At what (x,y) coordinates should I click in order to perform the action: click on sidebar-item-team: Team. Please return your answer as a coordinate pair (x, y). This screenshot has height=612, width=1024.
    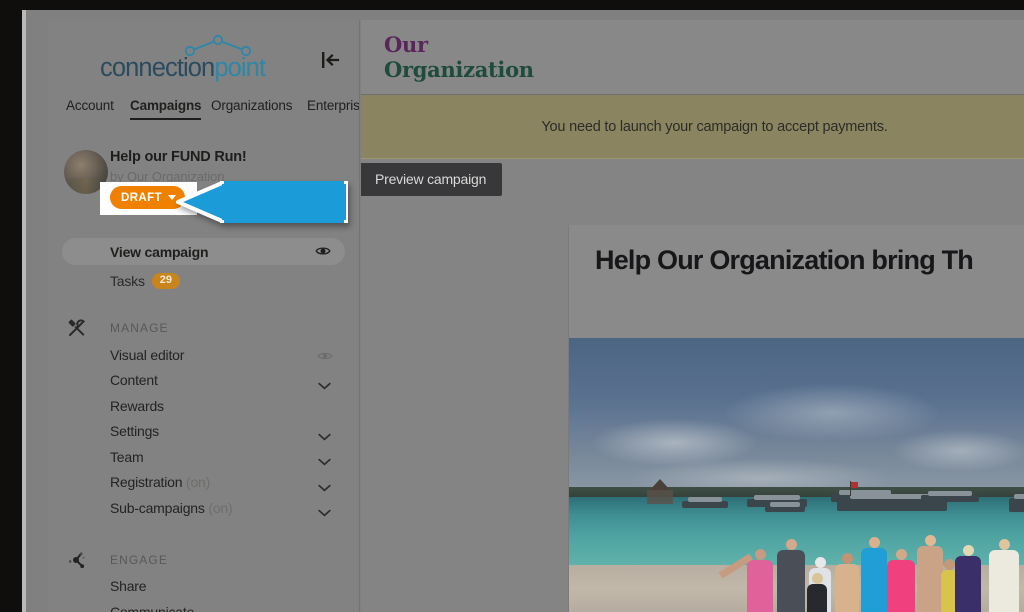
    Looking at the image, I should click on (203, 457).